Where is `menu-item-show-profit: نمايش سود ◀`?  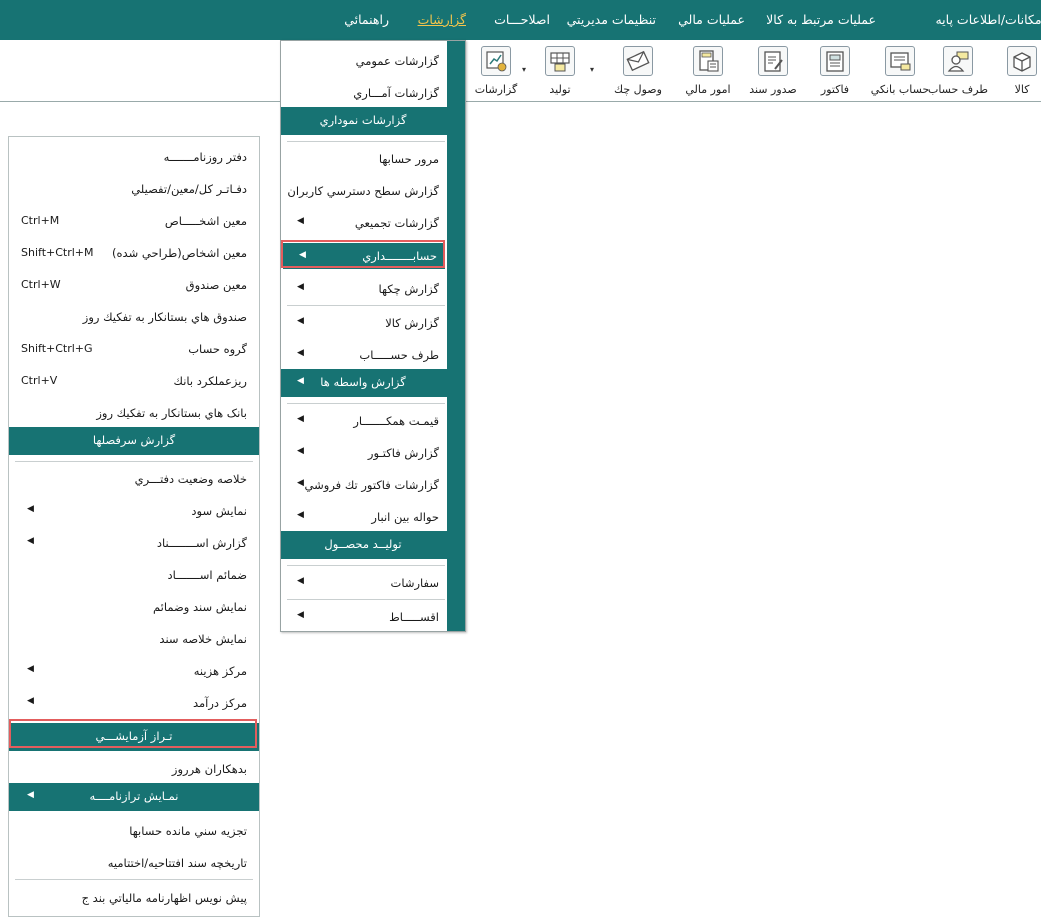
menu-item-show-profit: نمايش سود ◀ is located at coordinates (134, 511).